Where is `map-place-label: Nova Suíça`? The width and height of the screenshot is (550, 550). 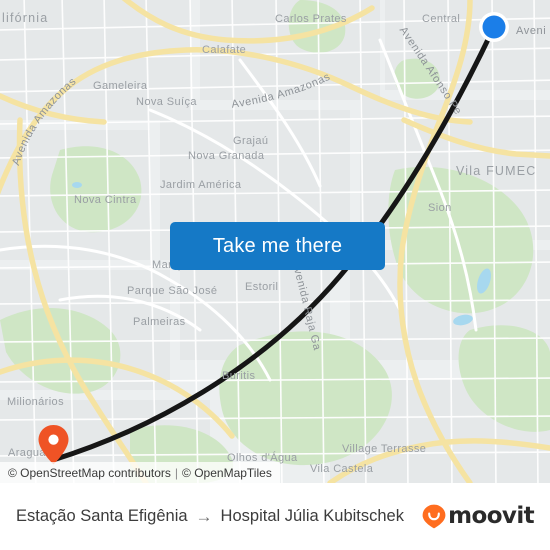
map-place-label: Nova Suíça is located at coordinates (166, 102).